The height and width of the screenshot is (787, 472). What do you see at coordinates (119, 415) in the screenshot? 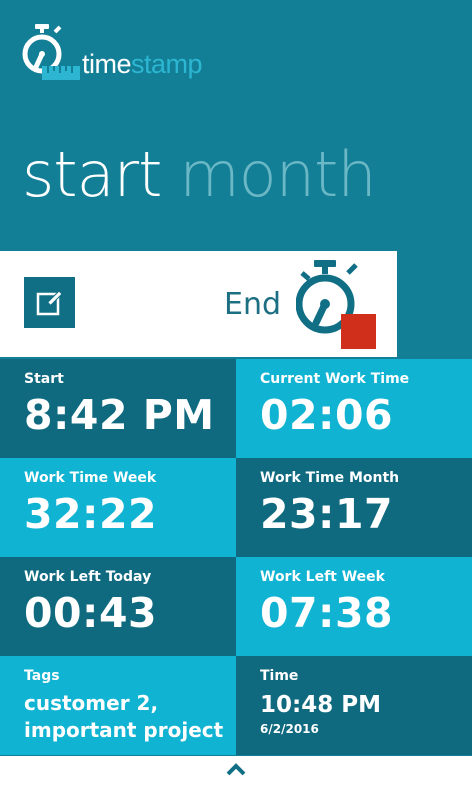
I see `tile-value: 8:42 PM` at bounding box center [119, 415].